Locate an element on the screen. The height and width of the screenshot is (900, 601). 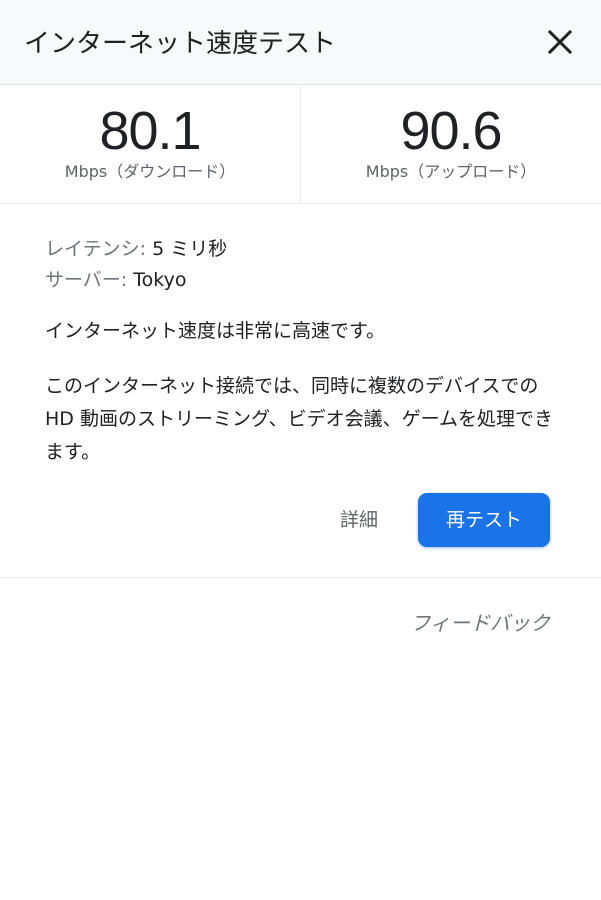
close-button is located at coordinates (560, 42).